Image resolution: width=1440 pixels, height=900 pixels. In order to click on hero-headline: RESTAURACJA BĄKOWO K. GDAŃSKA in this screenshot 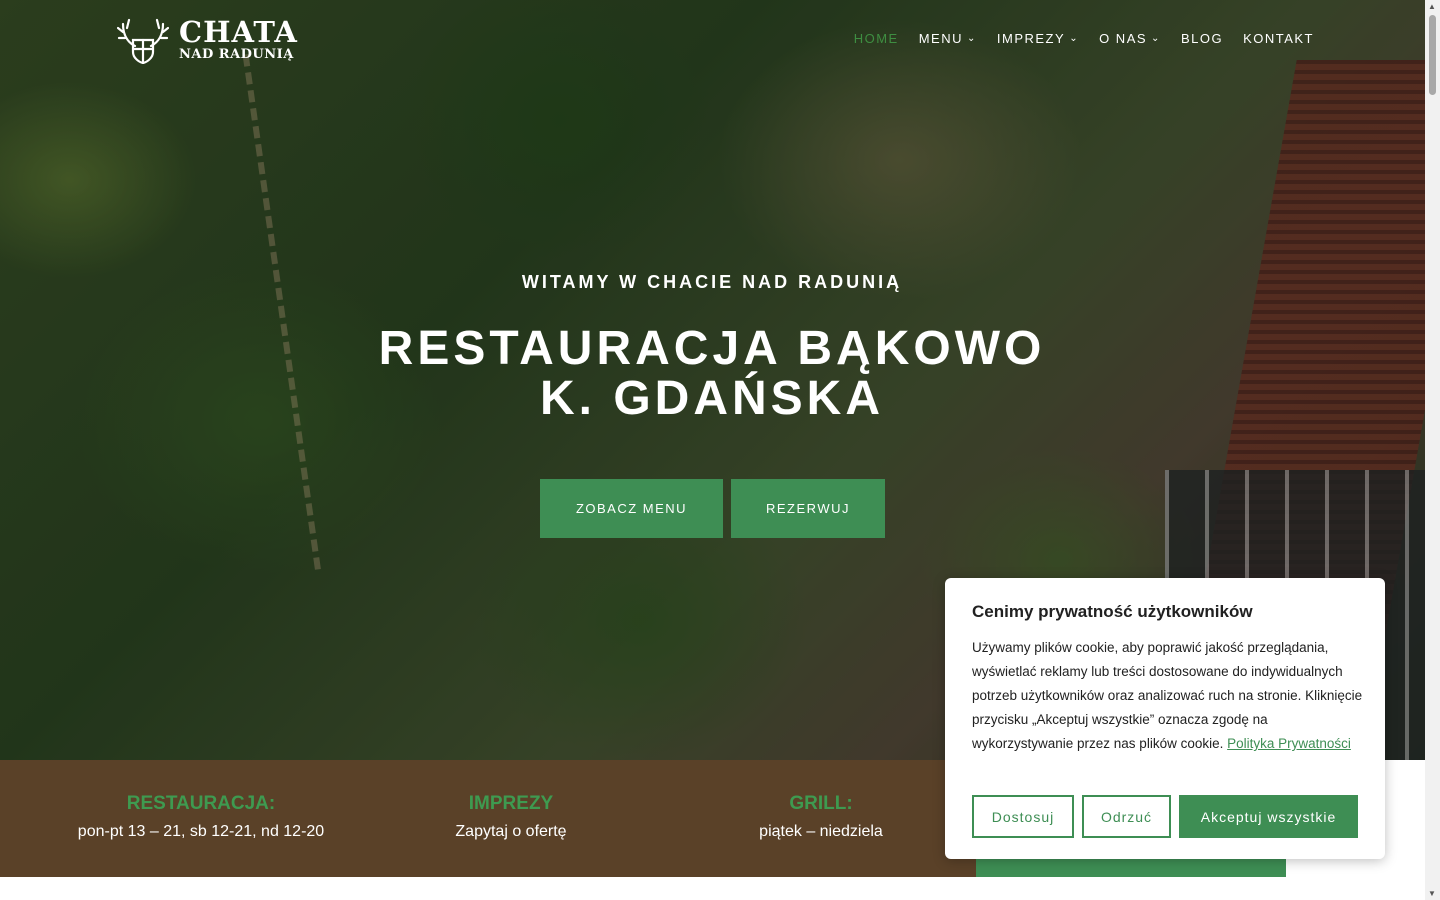, I will do `click(712, 374)`.